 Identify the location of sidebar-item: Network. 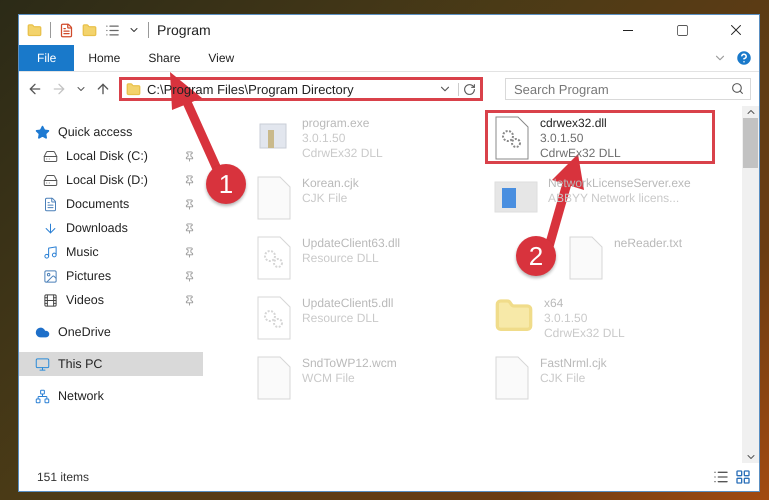
(111, 396).